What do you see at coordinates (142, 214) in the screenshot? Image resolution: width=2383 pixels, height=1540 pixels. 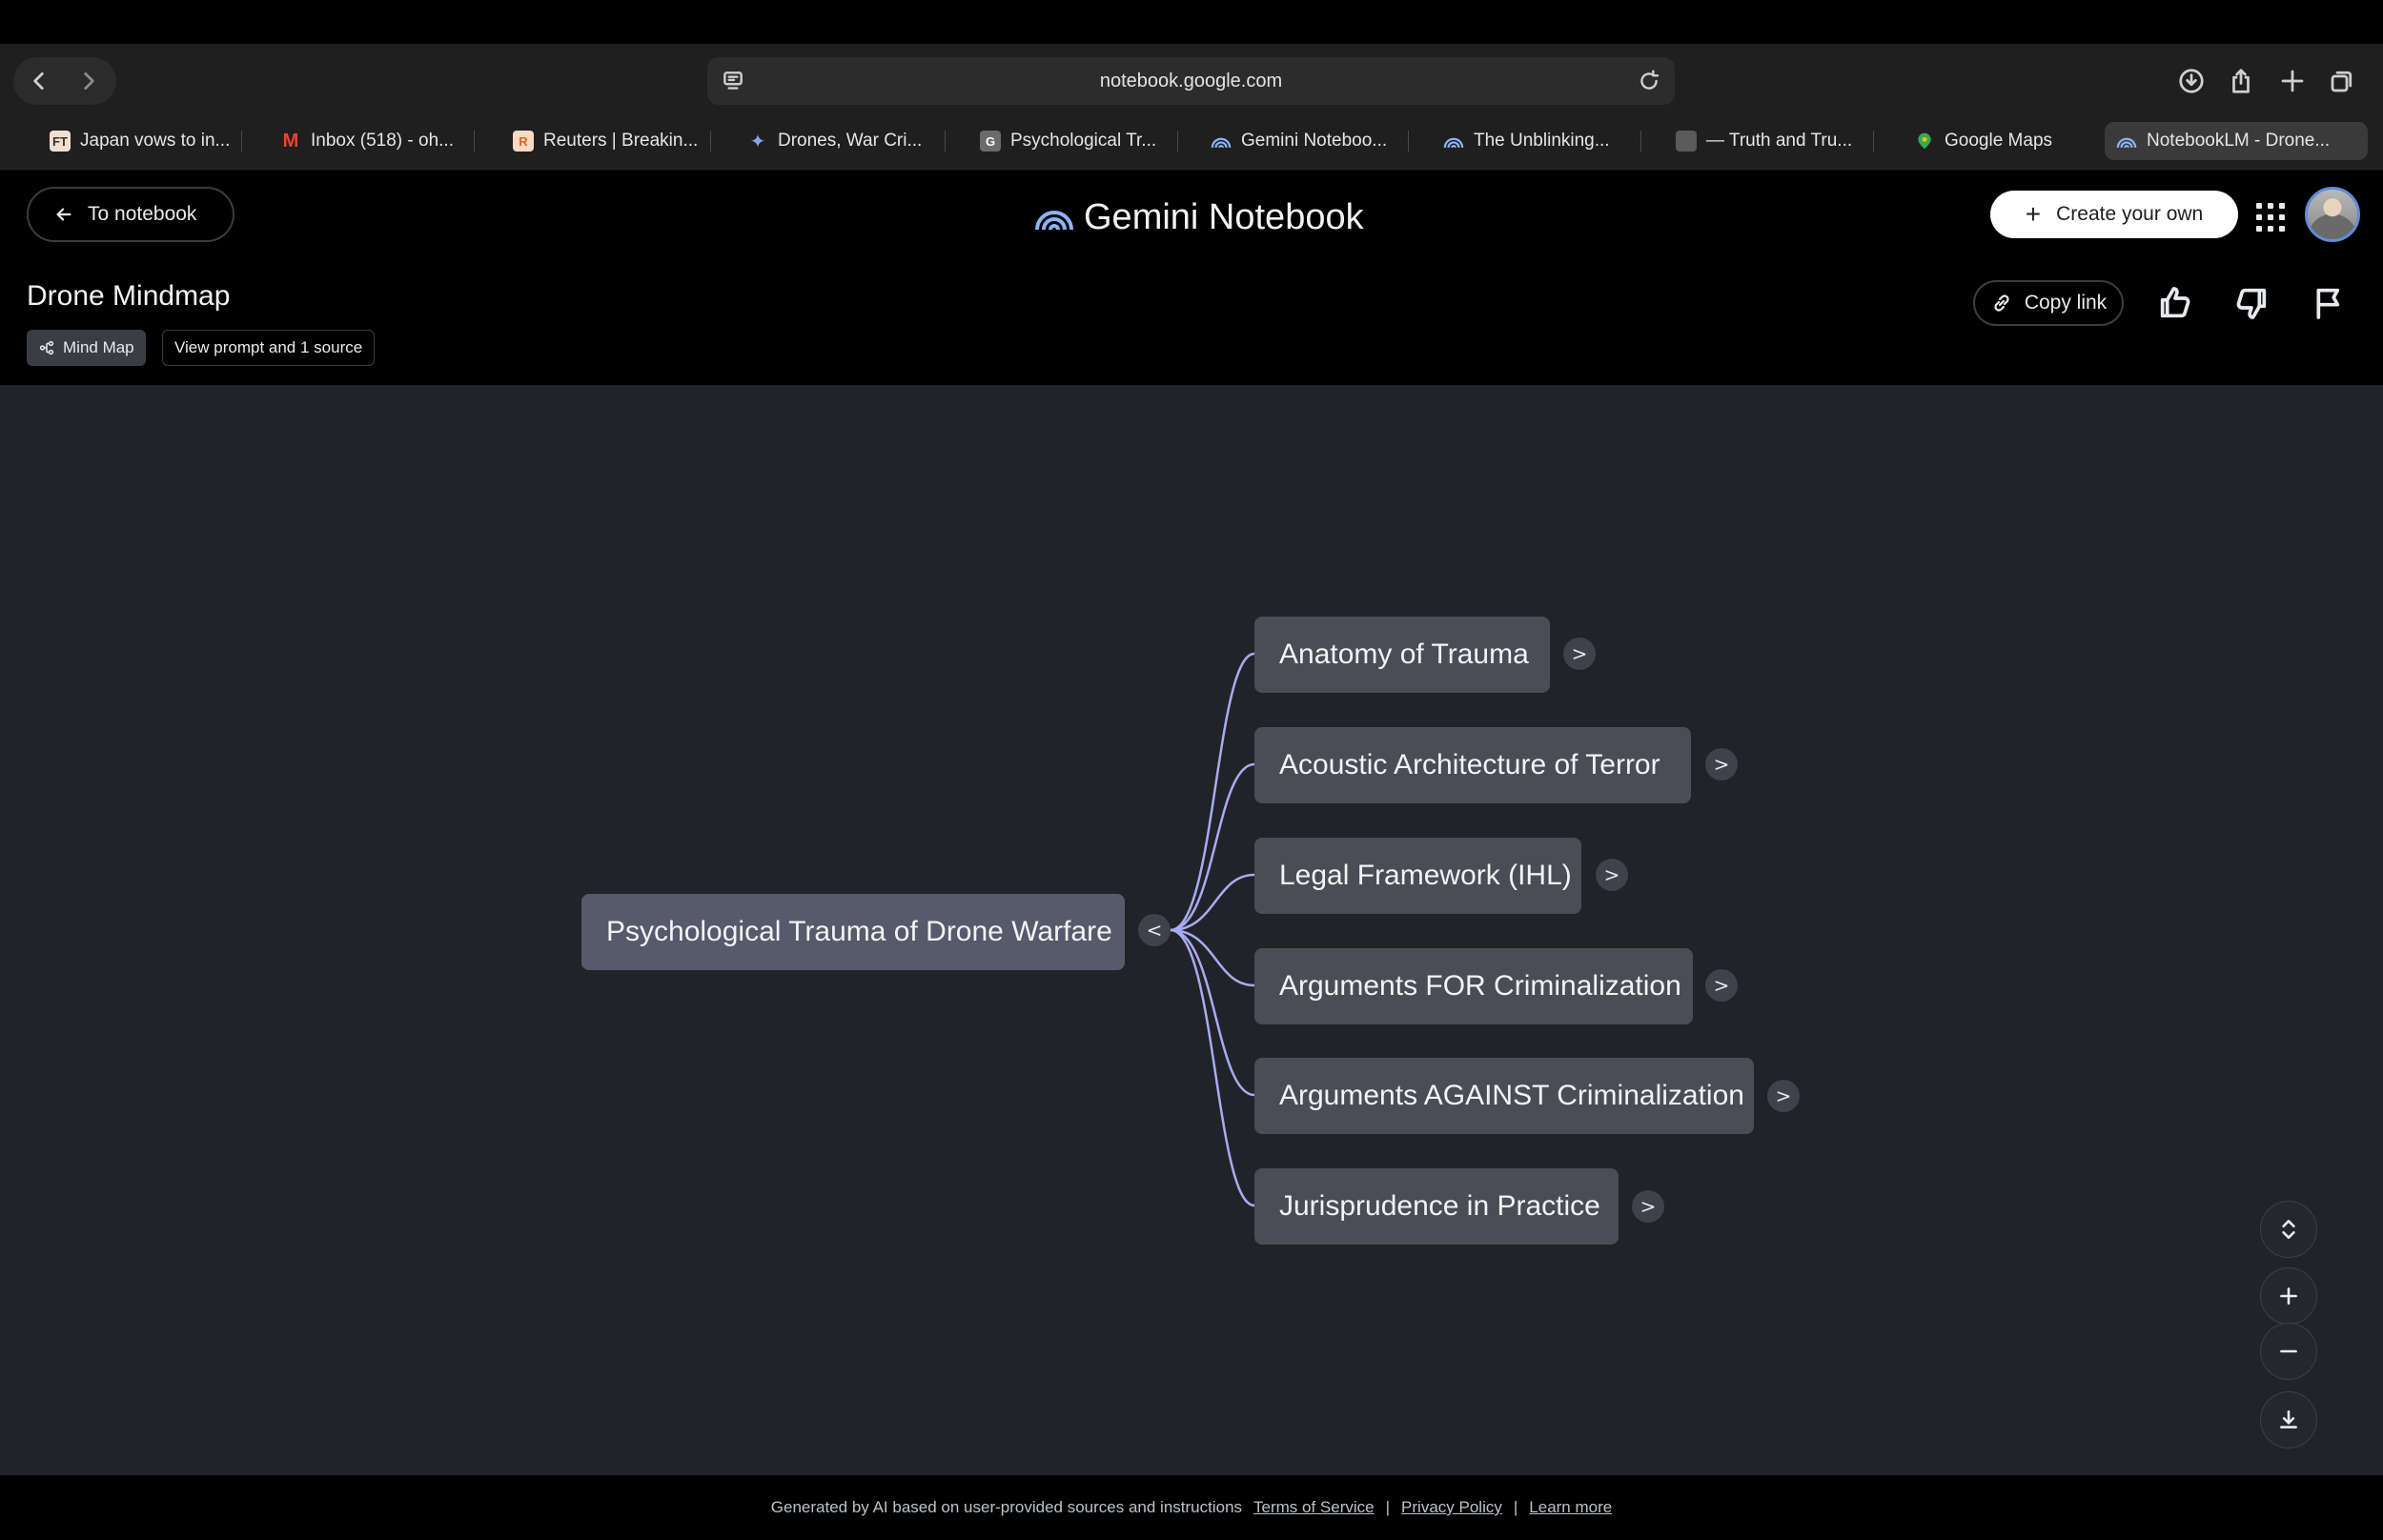 I see `to-notebook-label: To notebook` at bounding box center [142, 214].